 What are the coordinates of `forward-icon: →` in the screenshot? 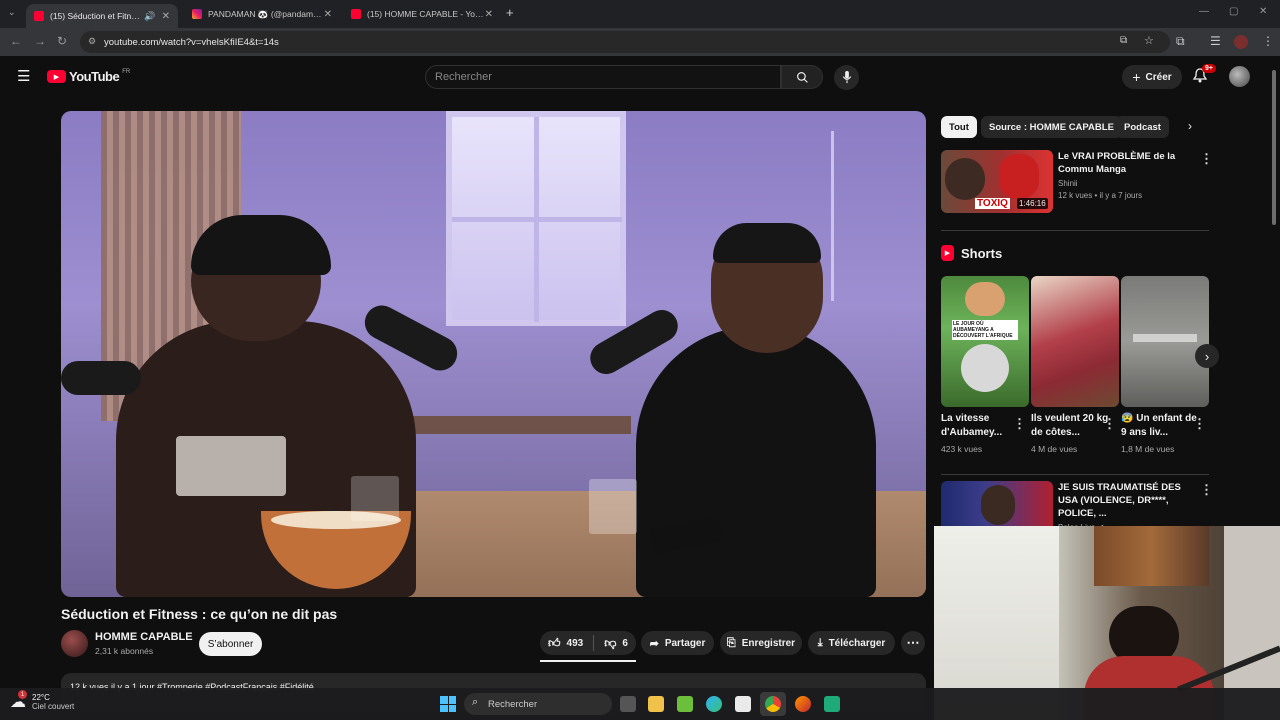 It's located at (40, 41).